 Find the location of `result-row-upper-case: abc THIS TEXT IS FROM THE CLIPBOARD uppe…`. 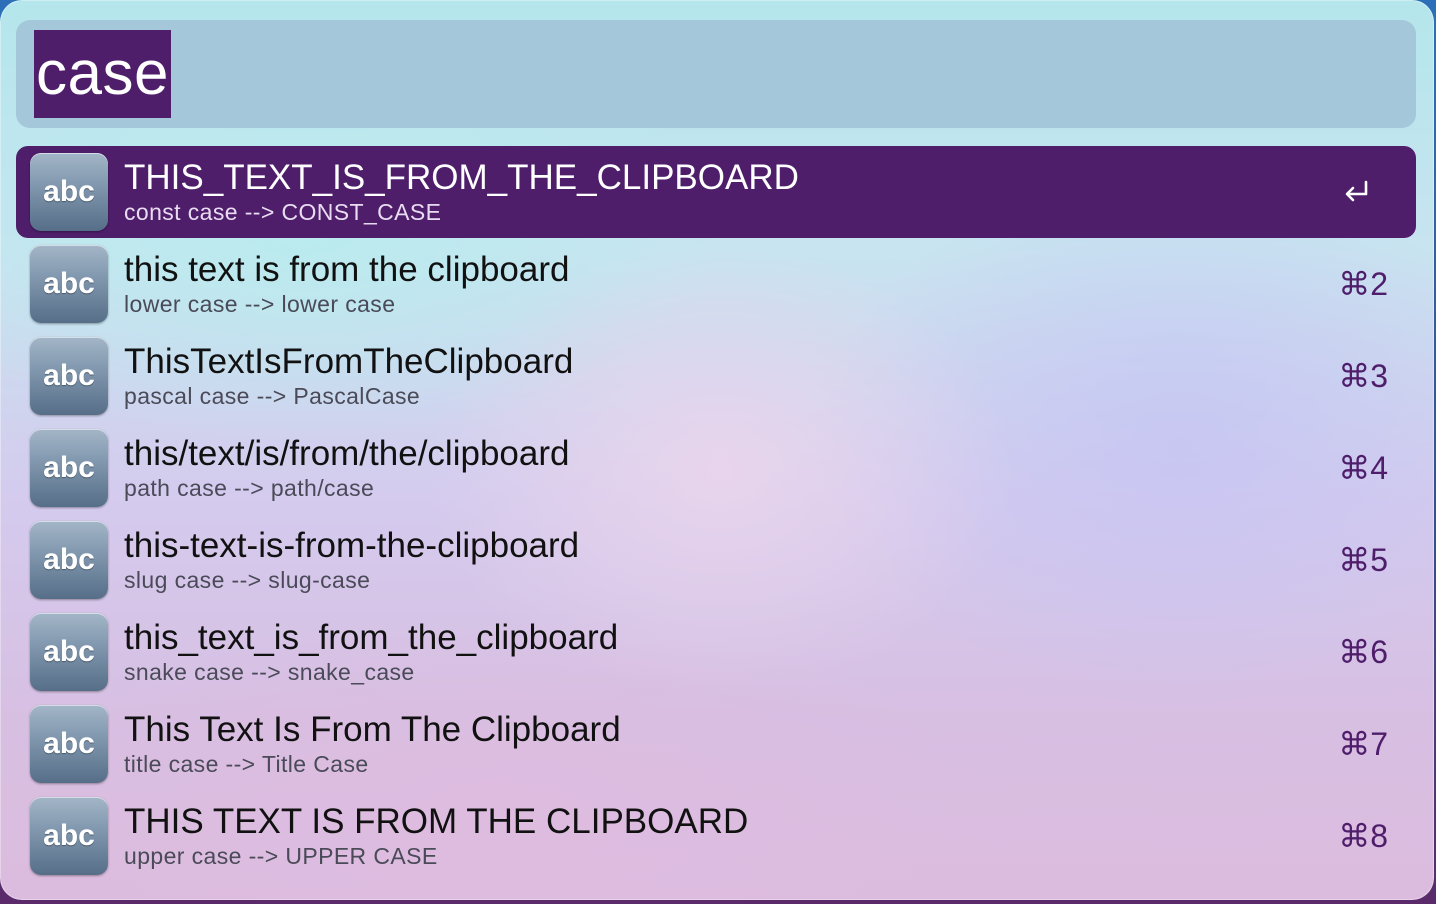

result-row-upper-case: abc THIS TEXT IS FROM THE CLIPBOARD uppe… is located at coordinates (716, 836).